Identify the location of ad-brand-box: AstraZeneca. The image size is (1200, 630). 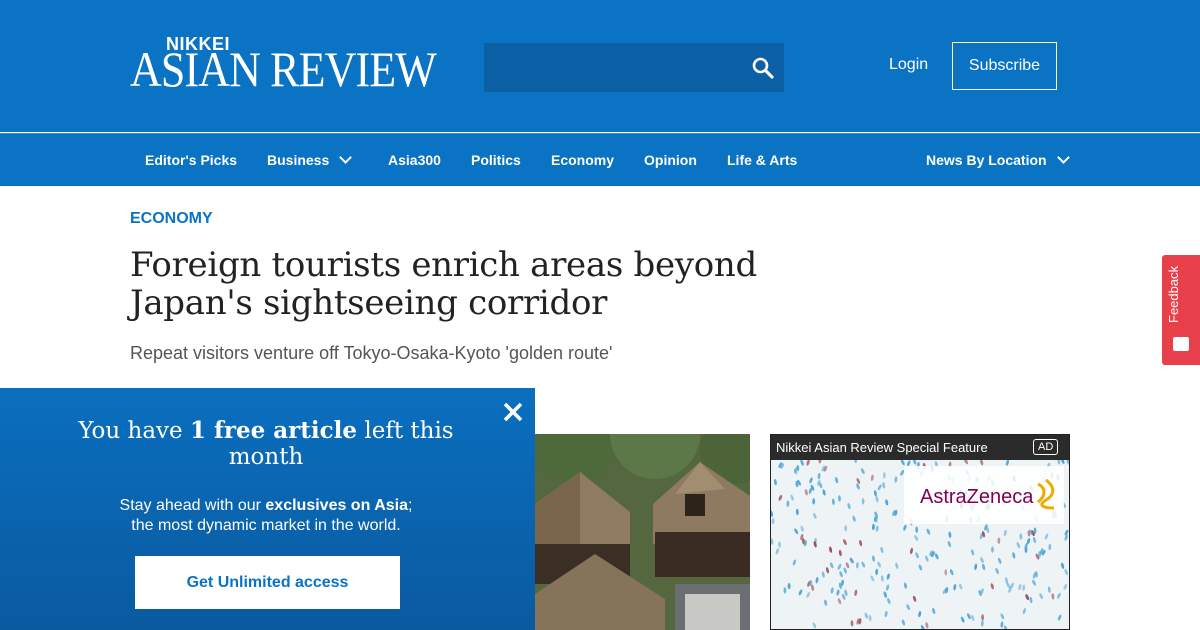
(984, 495).